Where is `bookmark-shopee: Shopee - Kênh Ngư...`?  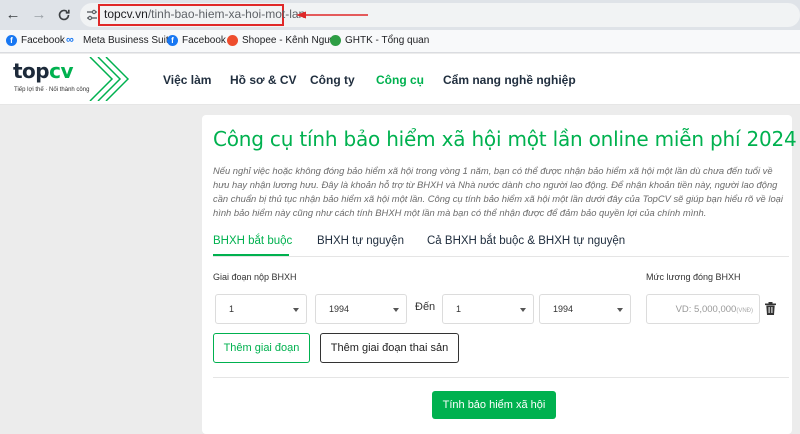
bookmark-shopee: Shopee - Kênh Ngư... is located at coordinates (283, 40).